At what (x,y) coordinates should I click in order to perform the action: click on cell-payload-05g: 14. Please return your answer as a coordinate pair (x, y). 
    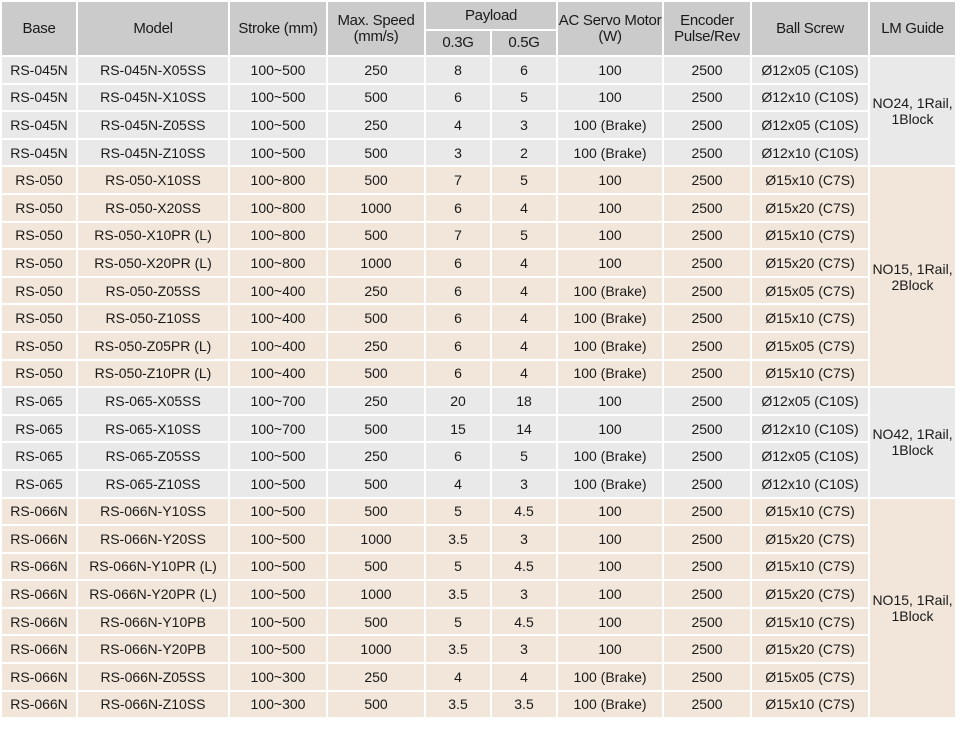
    Looking at the image, I should click on (524, 428).